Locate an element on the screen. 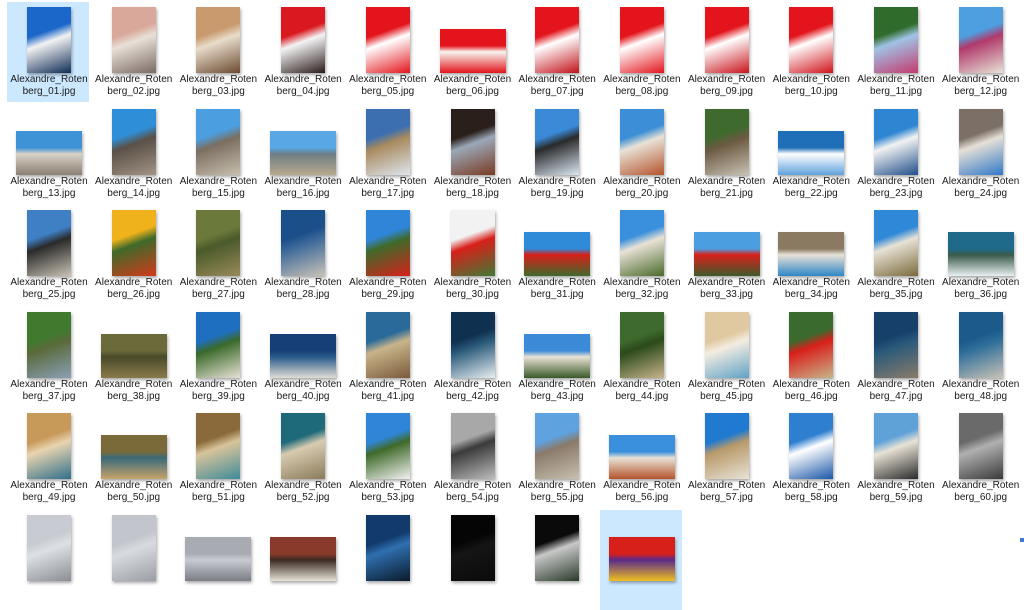 This screenshot has width=1024, height=610. file-item: Alexandre_Roten berg_32.jpg is located at coordinates (641, 255).